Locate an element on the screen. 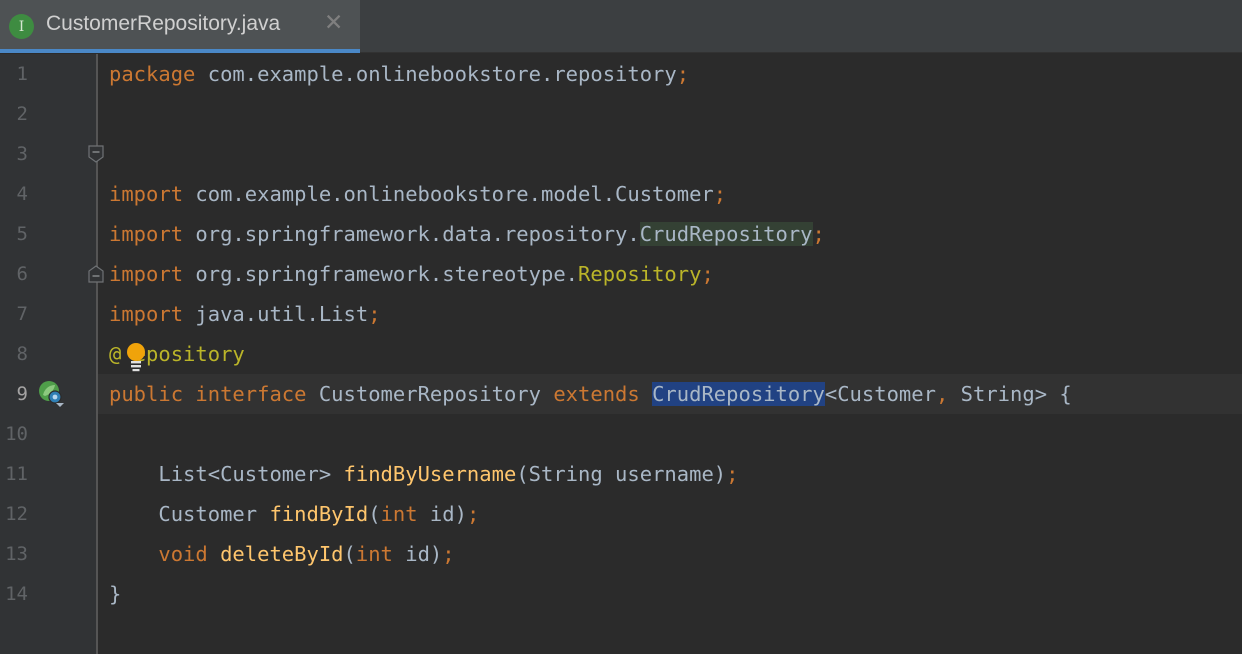 Image resolution: width=1242 pixels, height=654 pixels. keyword: void is located at coordinates (189, 554).